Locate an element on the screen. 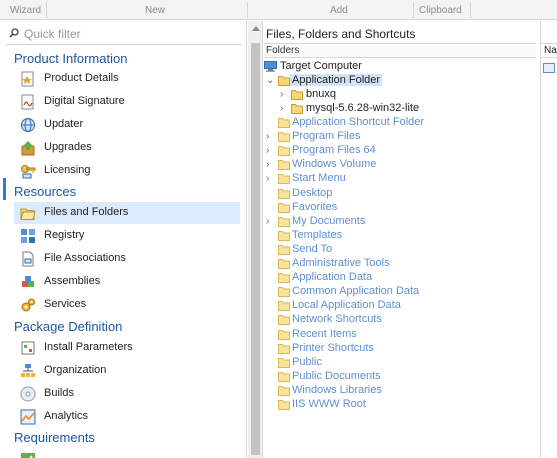 The width and height of the screenshot is (557, 458). tree-node-label: My Documents is located at coordinates (329, 221).